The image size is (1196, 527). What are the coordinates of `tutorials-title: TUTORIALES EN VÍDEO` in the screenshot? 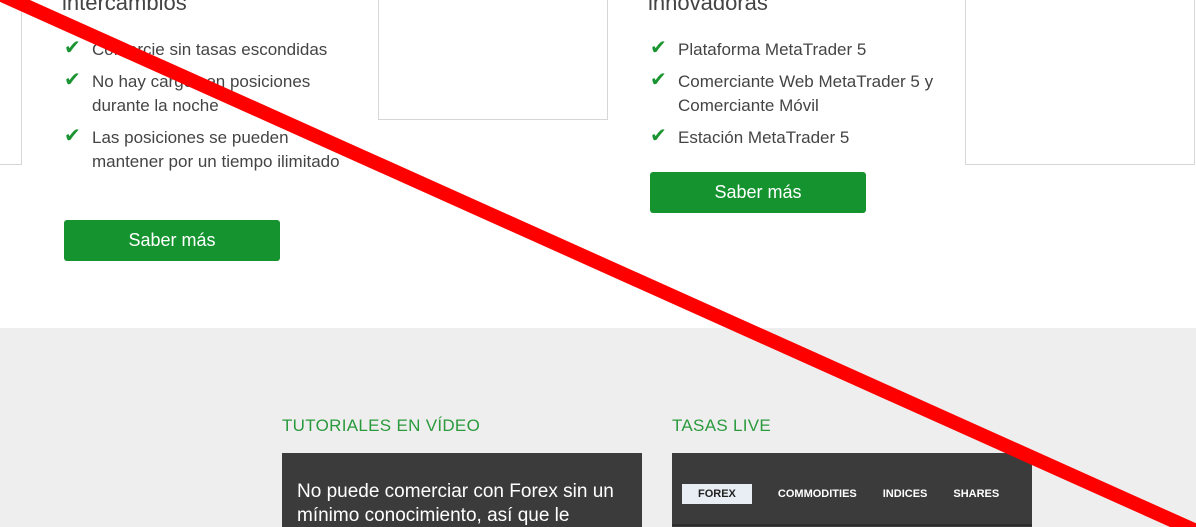 It's located at (381, 425).